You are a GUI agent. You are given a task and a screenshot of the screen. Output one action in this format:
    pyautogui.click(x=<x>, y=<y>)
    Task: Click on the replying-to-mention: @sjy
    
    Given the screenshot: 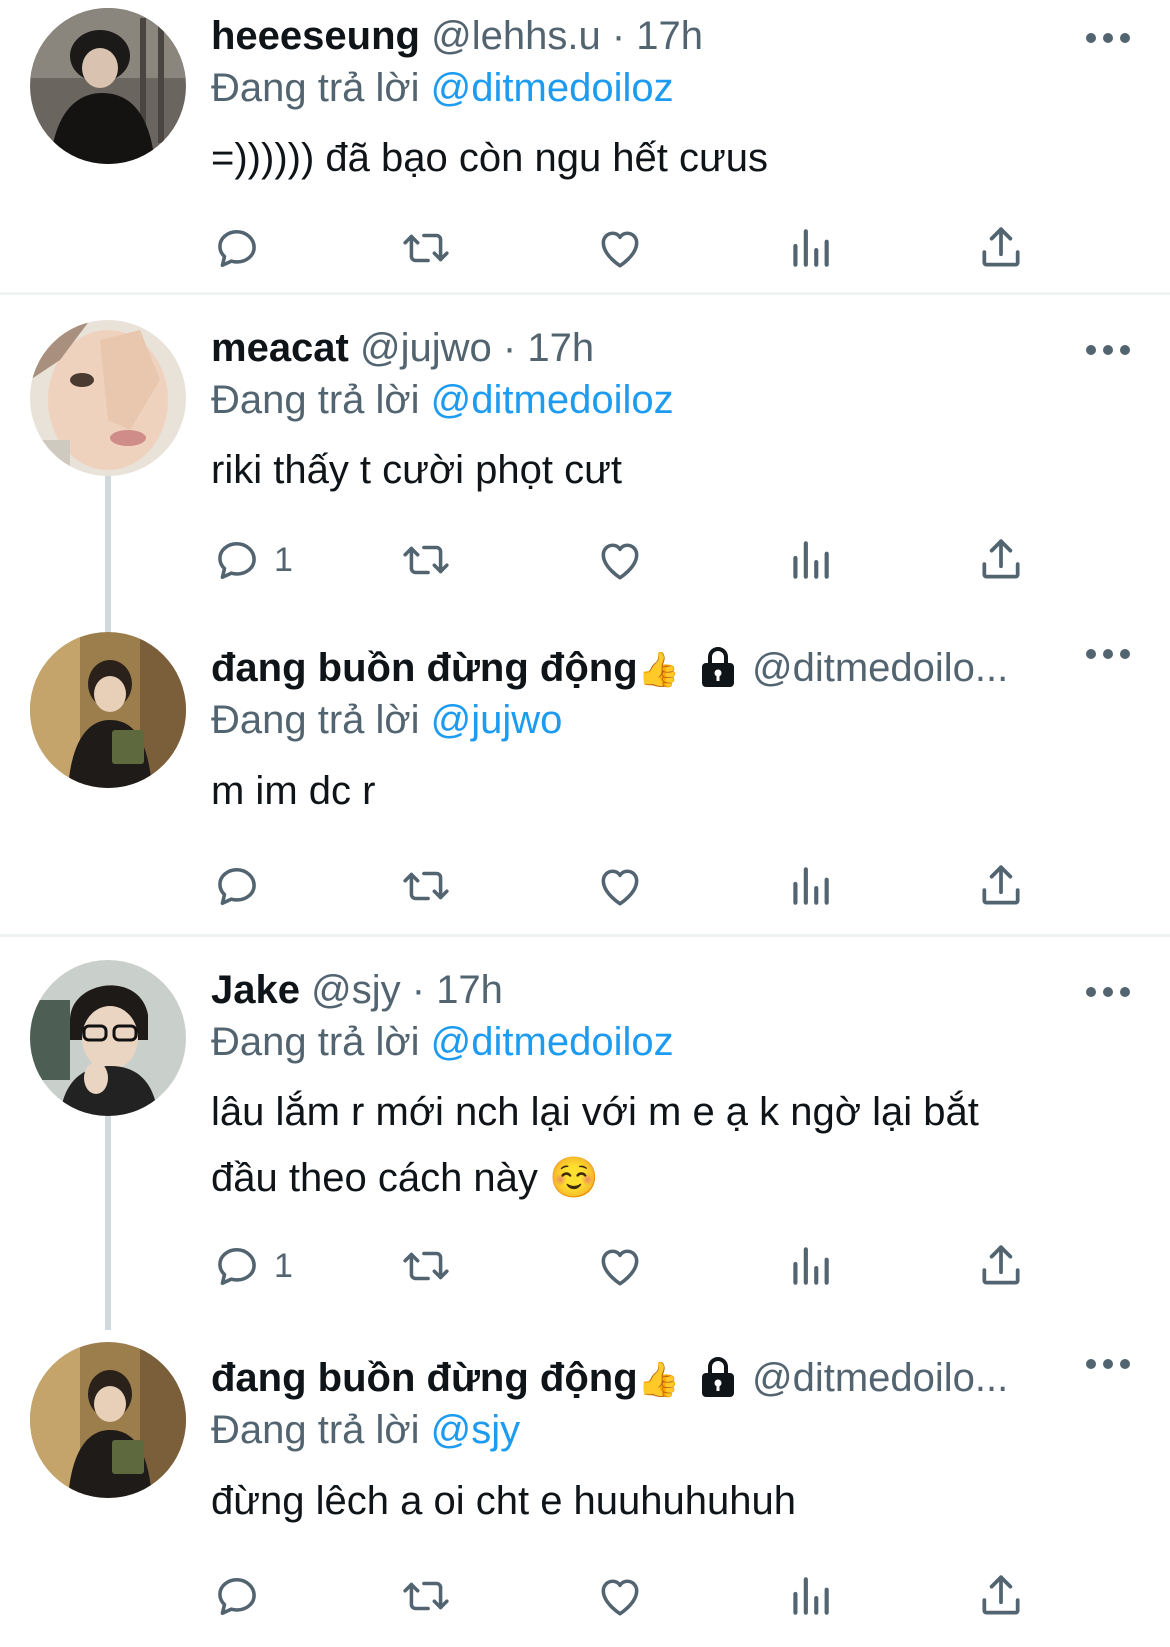 What is the action you would take?
    pyautogui.click(x=476, y=1430)
    